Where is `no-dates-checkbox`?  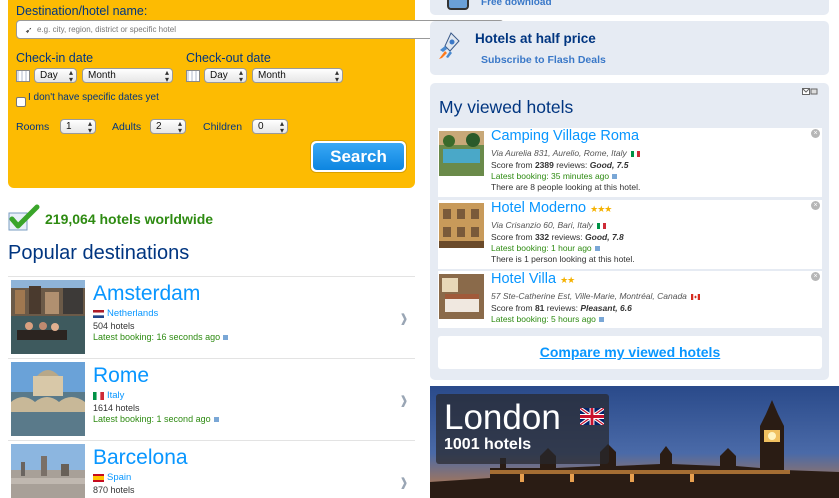
no-dates-checkbox is located at coordinates (21, 102).